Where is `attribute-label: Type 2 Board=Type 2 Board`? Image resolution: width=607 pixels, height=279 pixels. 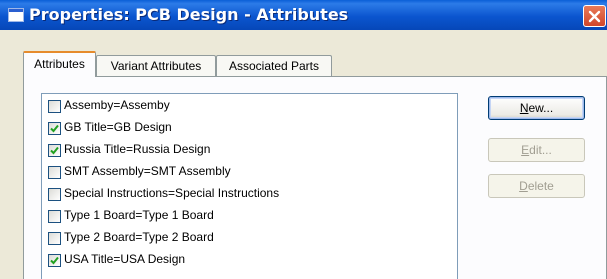
attribute-label: Type 2 Board=Type 2 Board is located at coordinates (139, 237).